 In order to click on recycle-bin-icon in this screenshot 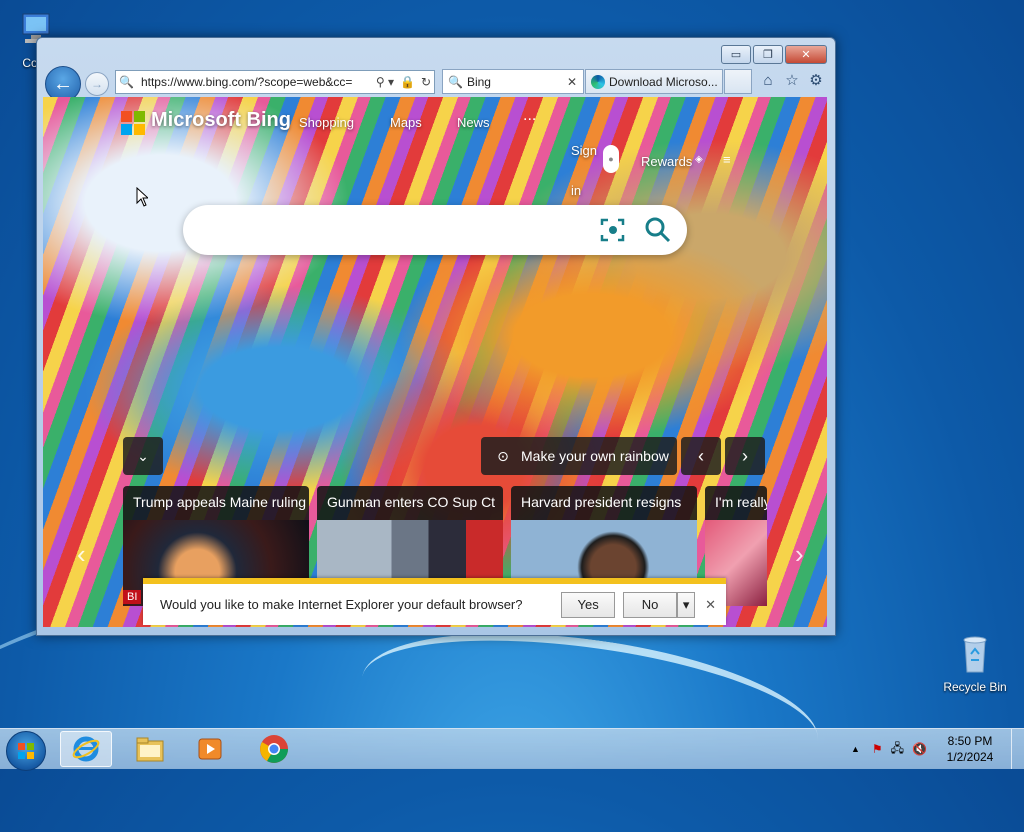, I will do `click(975, 654)`.